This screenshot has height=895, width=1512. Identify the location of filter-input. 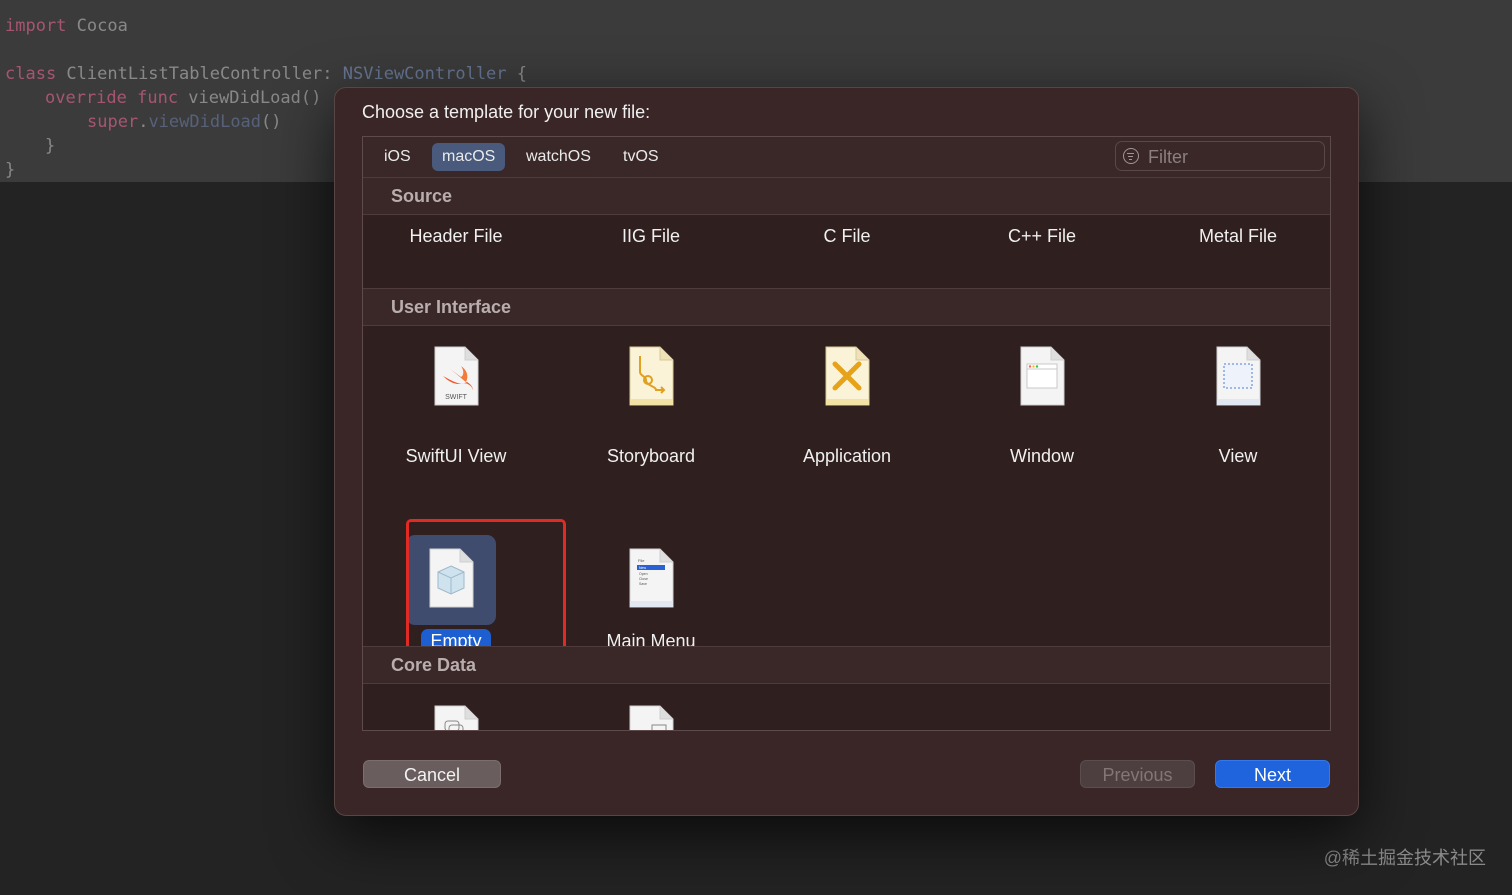
(1233, 157).